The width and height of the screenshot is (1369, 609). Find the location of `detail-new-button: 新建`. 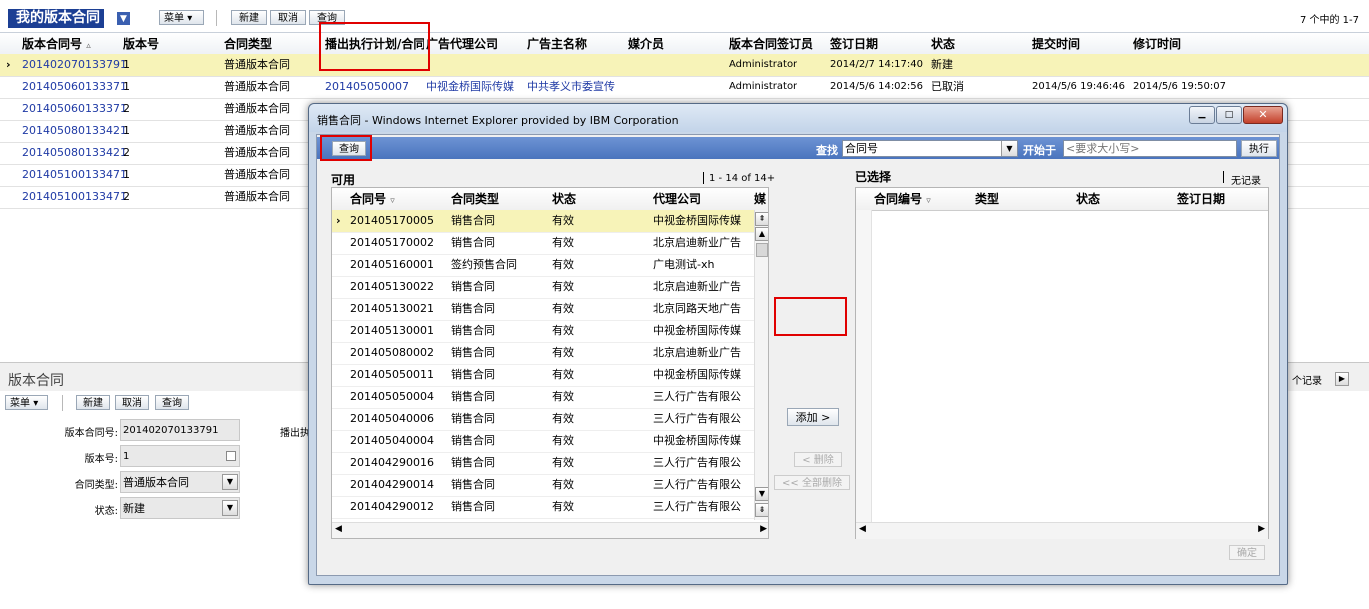

detail-new-button: 新建 is located at coordinates (93, 402).